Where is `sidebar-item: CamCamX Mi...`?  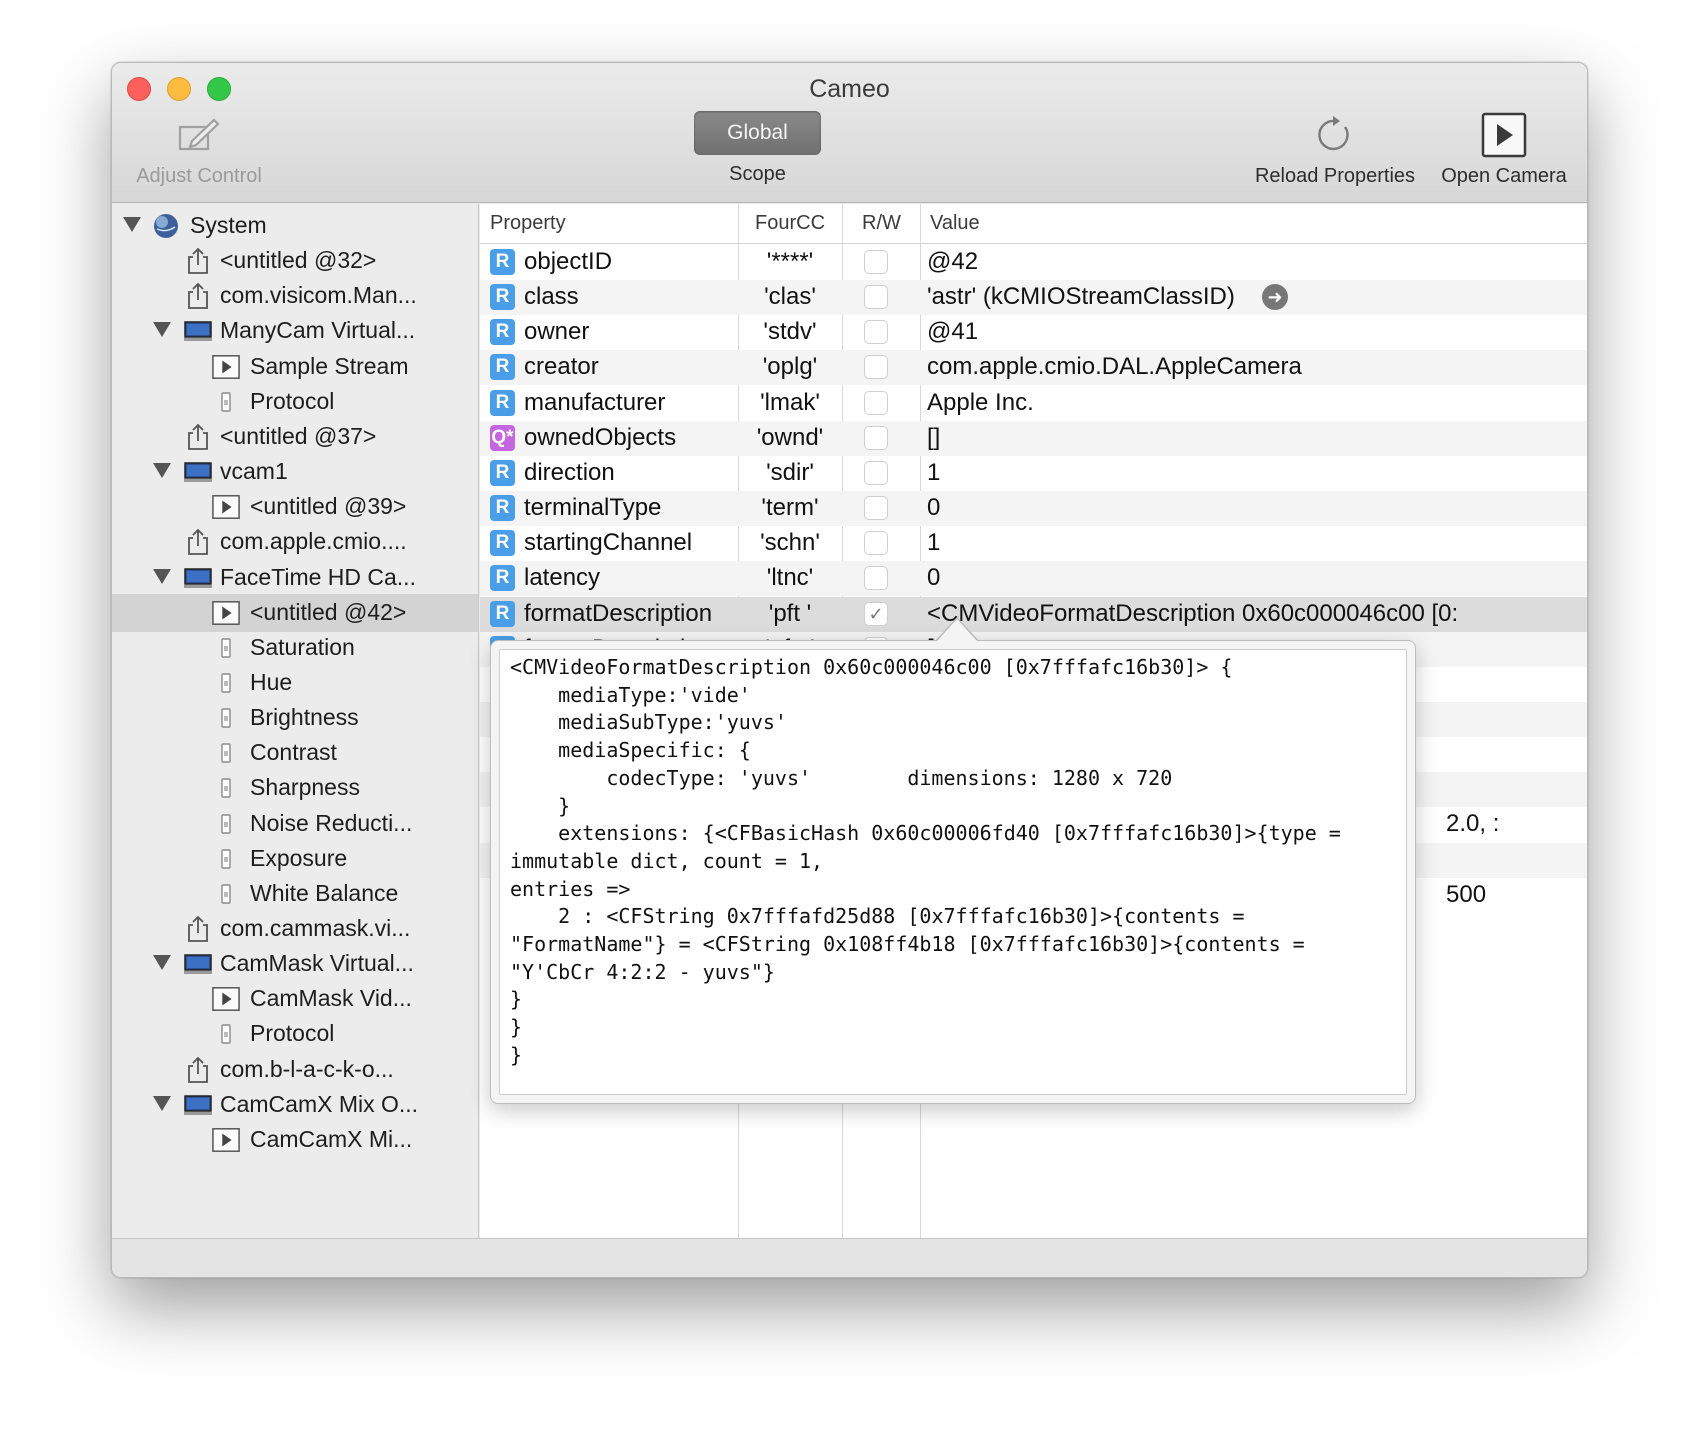 sidebar-item: CamCamX Mi... is located at coordinates (295, 1140).